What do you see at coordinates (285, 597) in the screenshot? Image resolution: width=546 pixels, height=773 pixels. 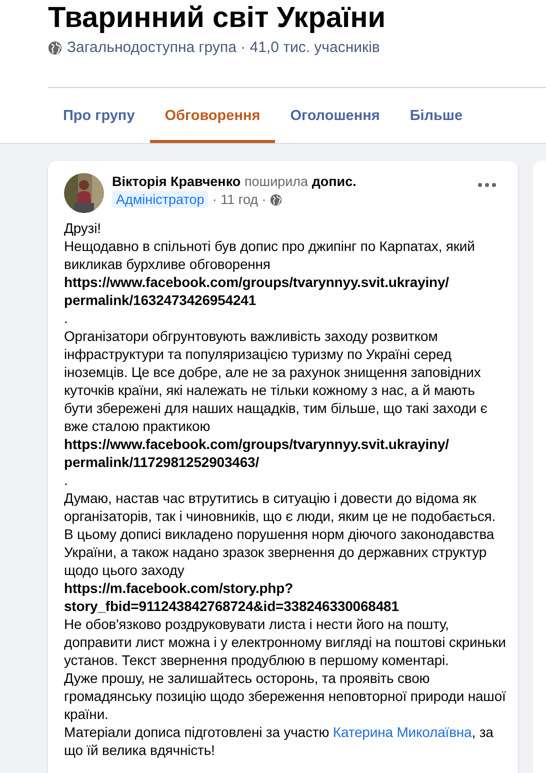 I see `url-link: https://m.facebook.com/story.php?story_fbid=911243842768724&id=338246330068481` at bounding box center [285, 597].